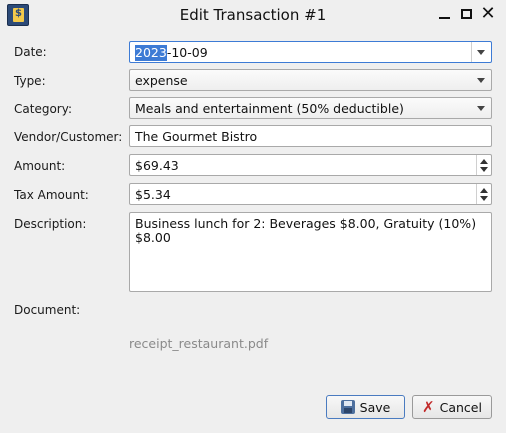 The width and height of the screenshot is (506, 433). What do you see at coordinates (269, 108) in the screenshot?
I see `category-value: Meals and entertainment (50% deductible)` at bounding box center [269, 108].